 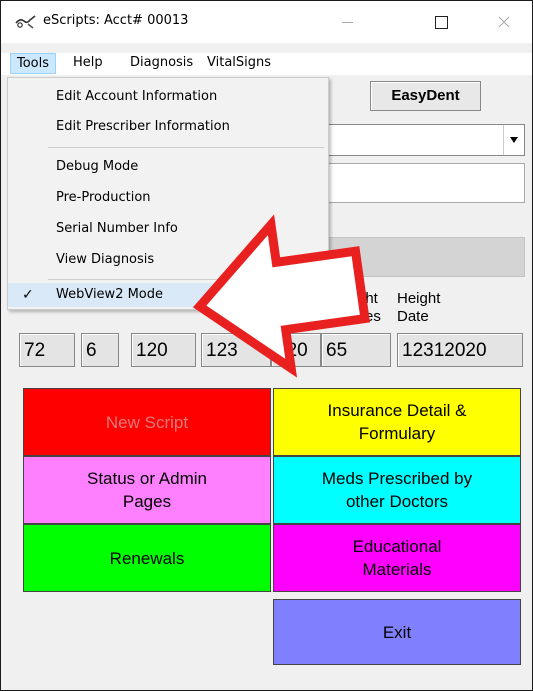 I want to click on new-script-button: New Script, so click(x=147, y=422).